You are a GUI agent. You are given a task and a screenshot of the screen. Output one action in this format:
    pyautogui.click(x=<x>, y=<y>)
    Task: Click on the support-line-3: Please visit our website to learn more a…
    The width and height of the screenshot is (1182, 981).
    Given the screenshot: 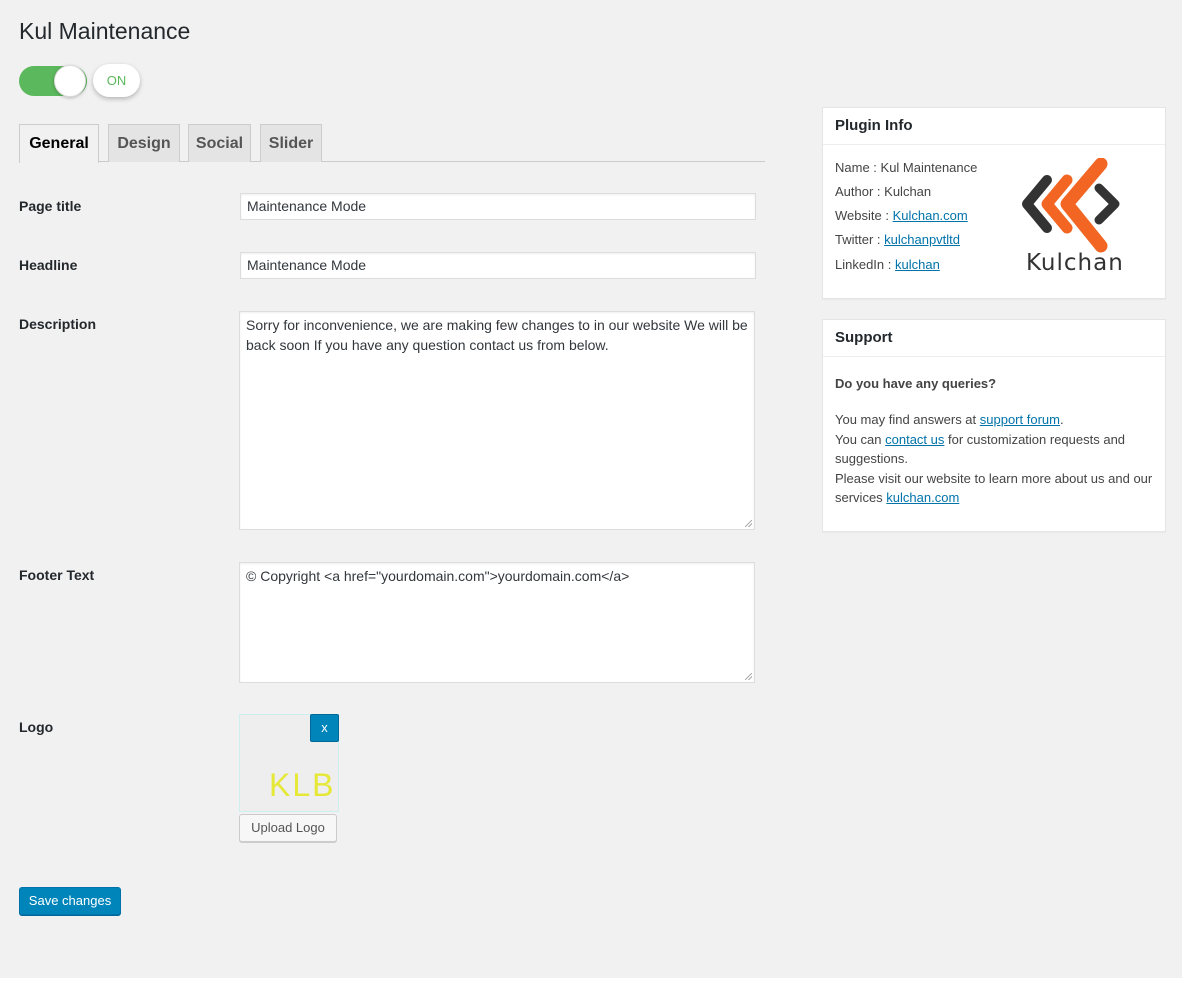 What is the action you would take?
    pyautogui.click(x=995, y=488)
    